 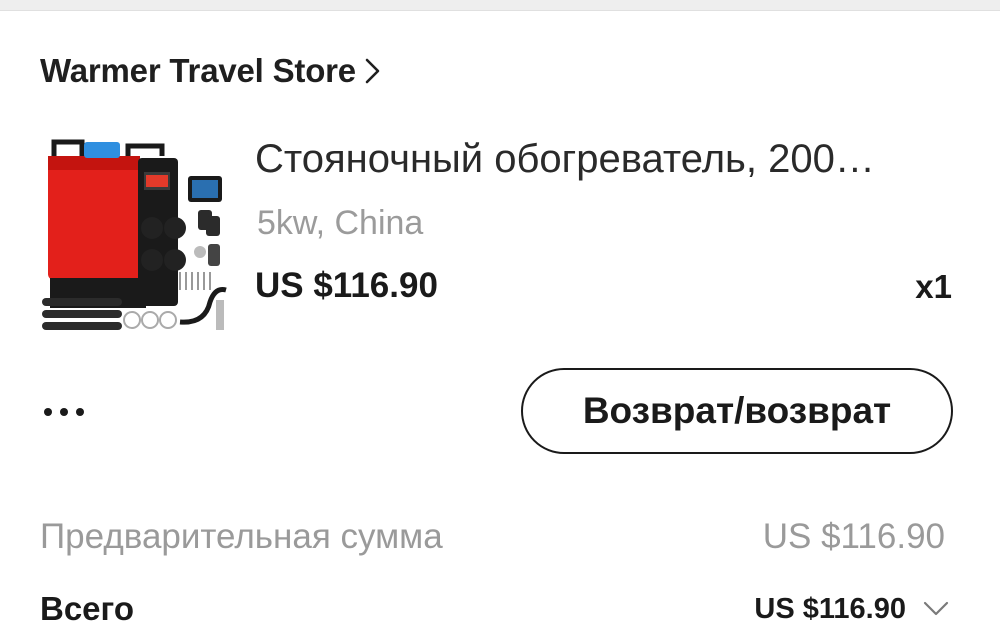 What do you see at coordinates (372, 71) in the screenshot?
I see `chevron-right-icon` at bounding box center [372, 71].